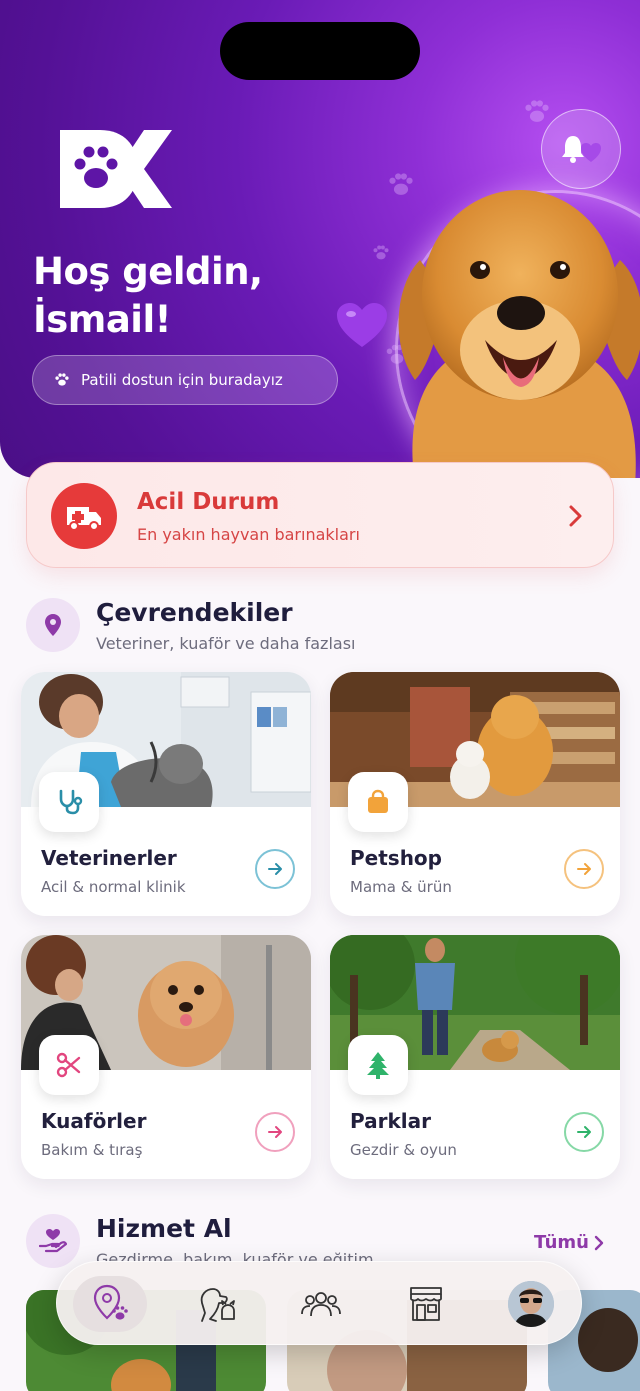 This screenshot has width=640, height=1391. Describe the element at coordinates (102, 319) in the screenshot. I see `user-name-text: İsmail!` at that location.